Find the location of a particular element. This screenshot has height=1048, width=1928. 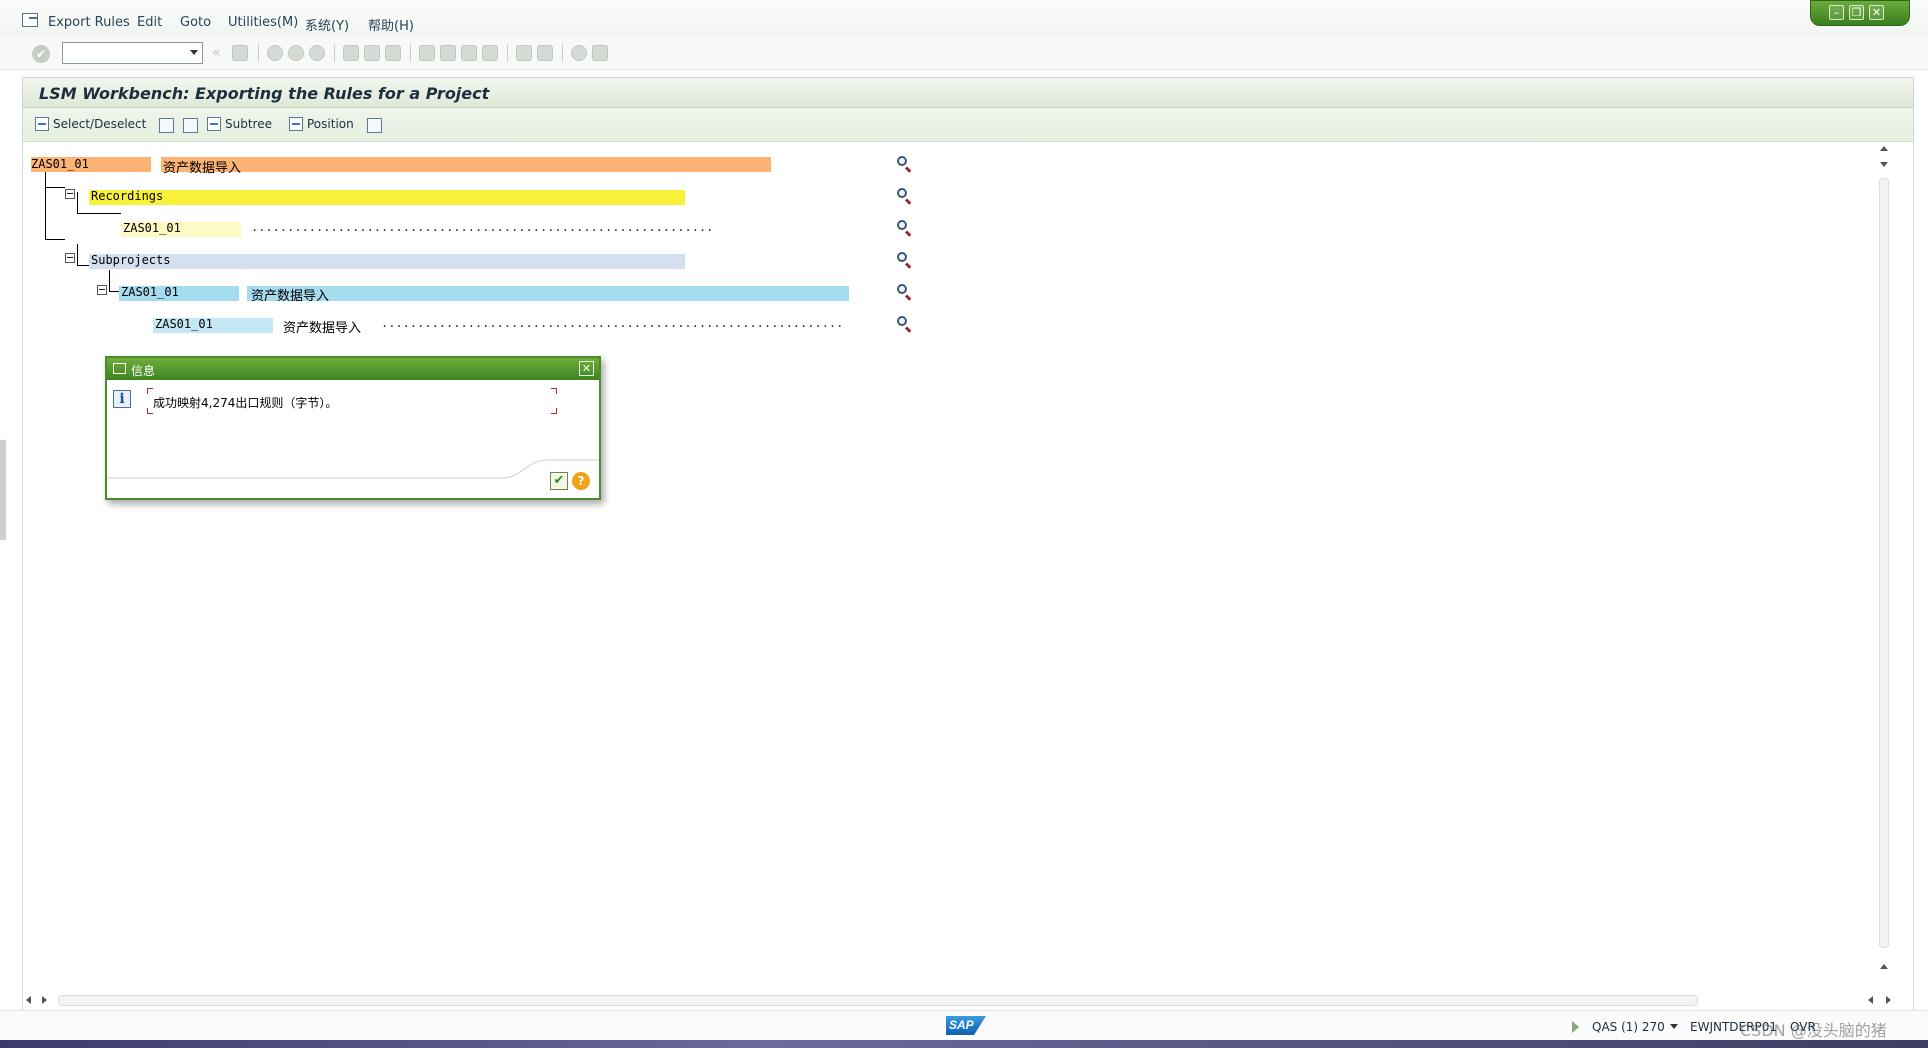

subproject-description: 资产数据导入 is located at coordinates (290, 296).